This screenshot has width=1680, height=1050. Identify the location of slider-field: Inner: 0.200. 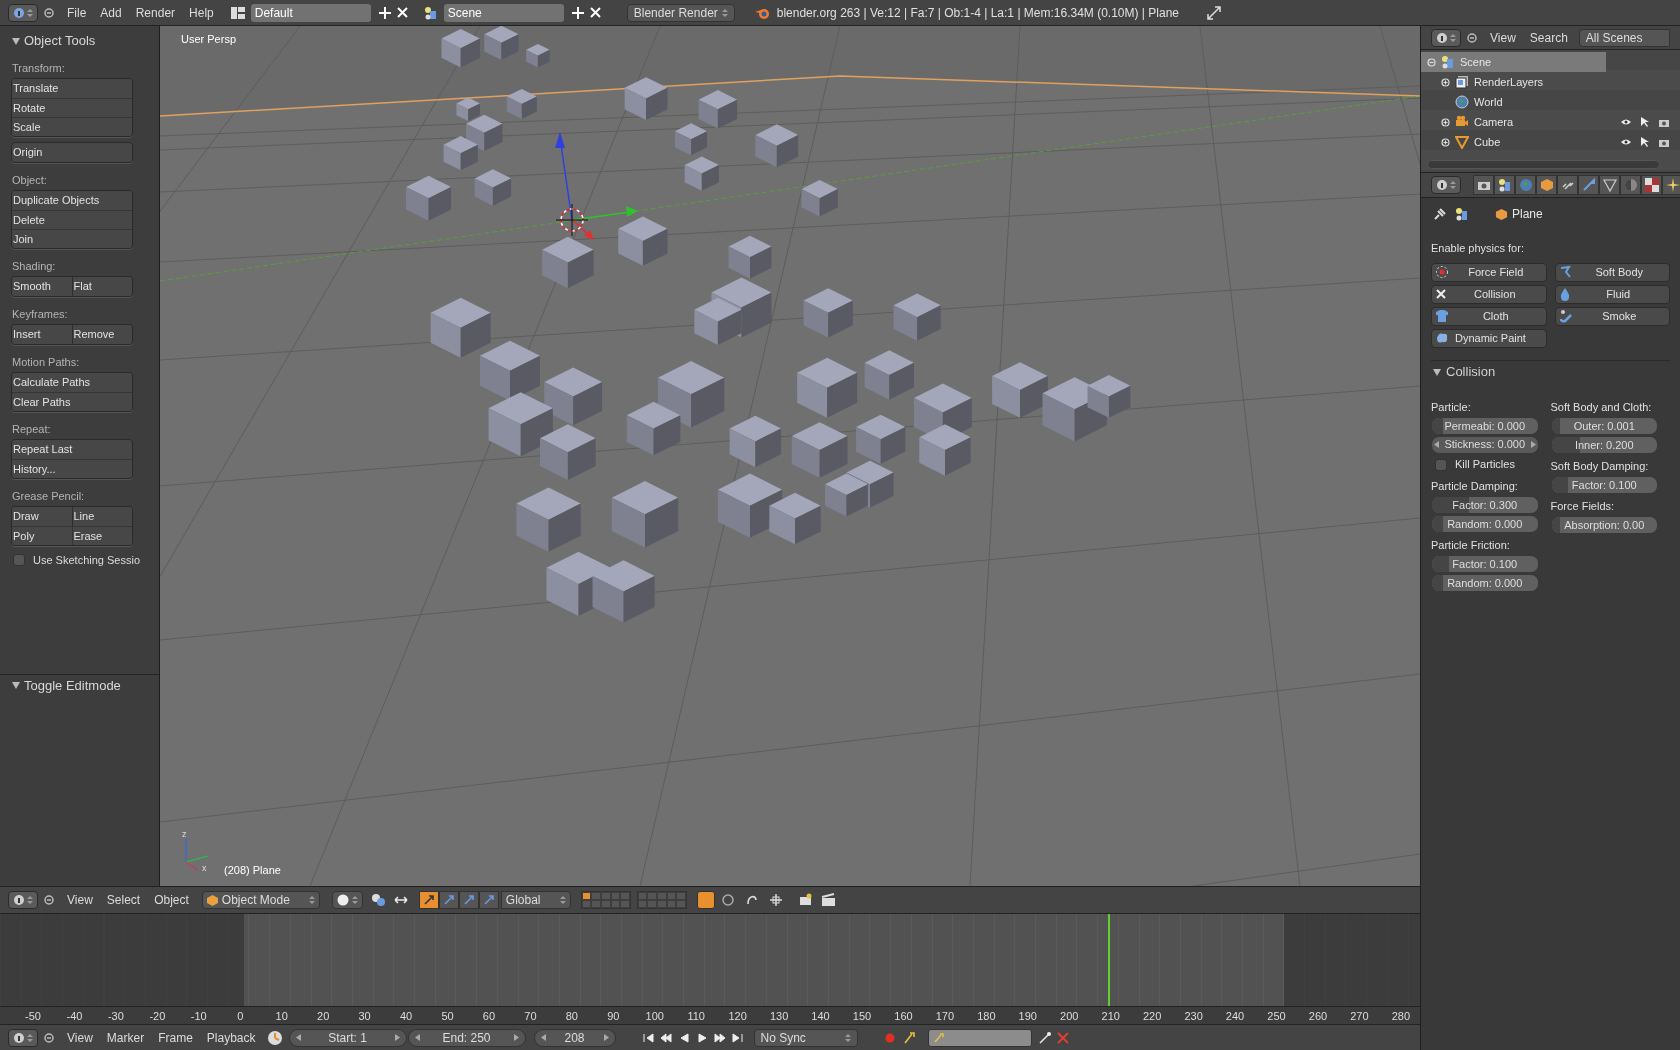
(1604, 444).